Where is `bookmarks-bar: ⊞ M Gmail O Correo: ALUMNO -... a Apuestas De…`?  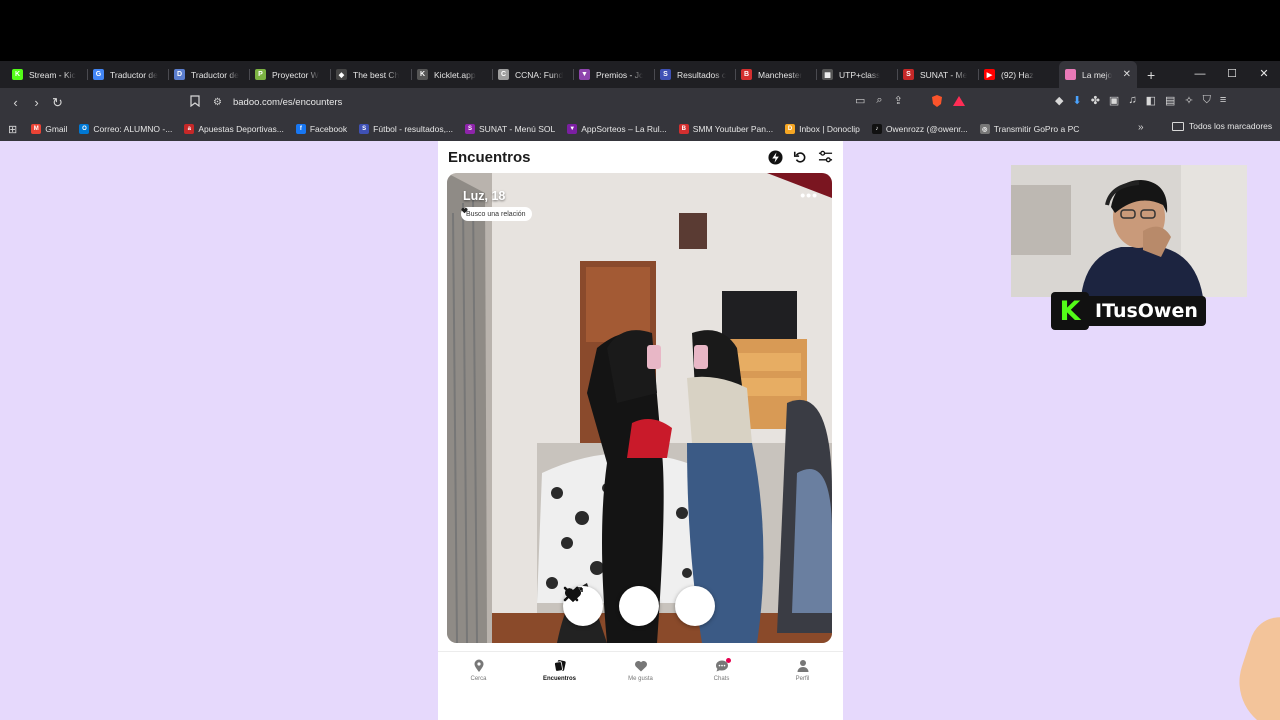
bookmarks-bar: ⊞ M Gmail O Correo: ALUMNO -... a Apuestas De… is located at coordinates (640, 129).